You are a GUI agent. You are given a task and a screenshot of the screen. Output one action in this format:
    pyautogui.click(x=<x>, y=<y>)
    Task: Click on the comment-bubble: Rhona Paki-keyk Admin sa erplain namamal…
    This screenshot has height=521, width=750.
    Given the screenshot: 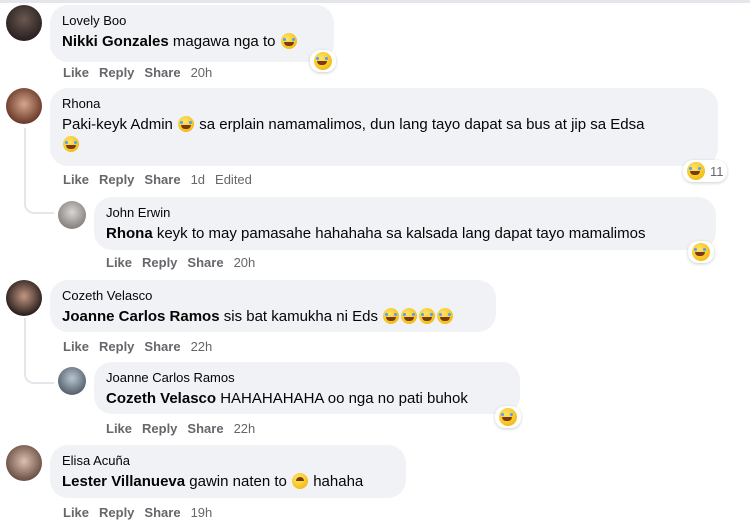 What is the action you would take?
    pyautogui.click(x=384, y=127)
    